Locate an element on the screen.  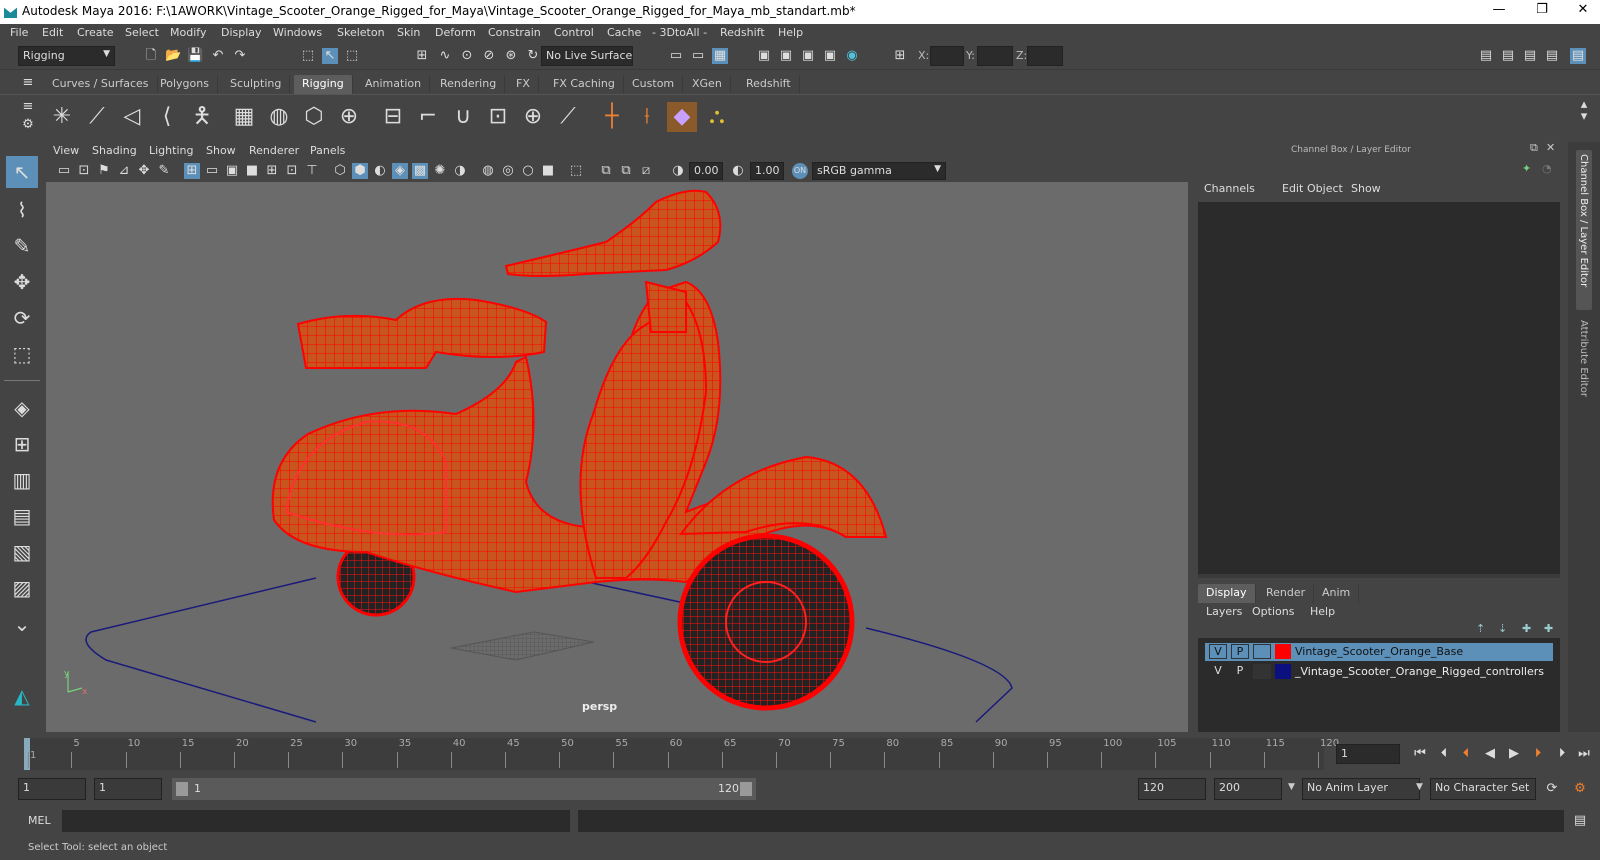
menu-select: Select is located at coordinates (142, 32).